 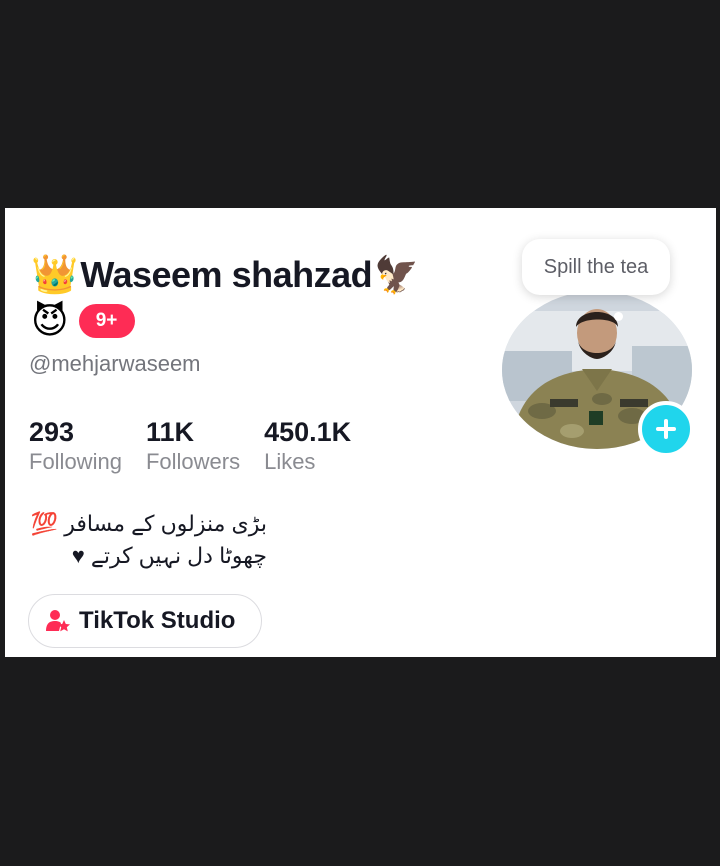 I want to click on crown-emoji: 👑, so click(x=55, y=275).